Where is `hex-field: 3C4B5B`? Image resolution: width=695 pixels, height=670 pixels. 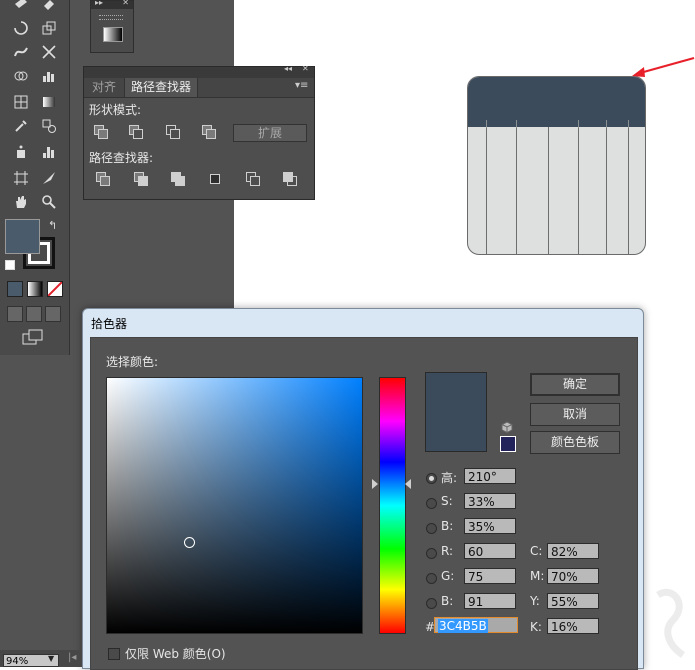 hex-field: 3C4B5B is located at coordinates (476, 625).